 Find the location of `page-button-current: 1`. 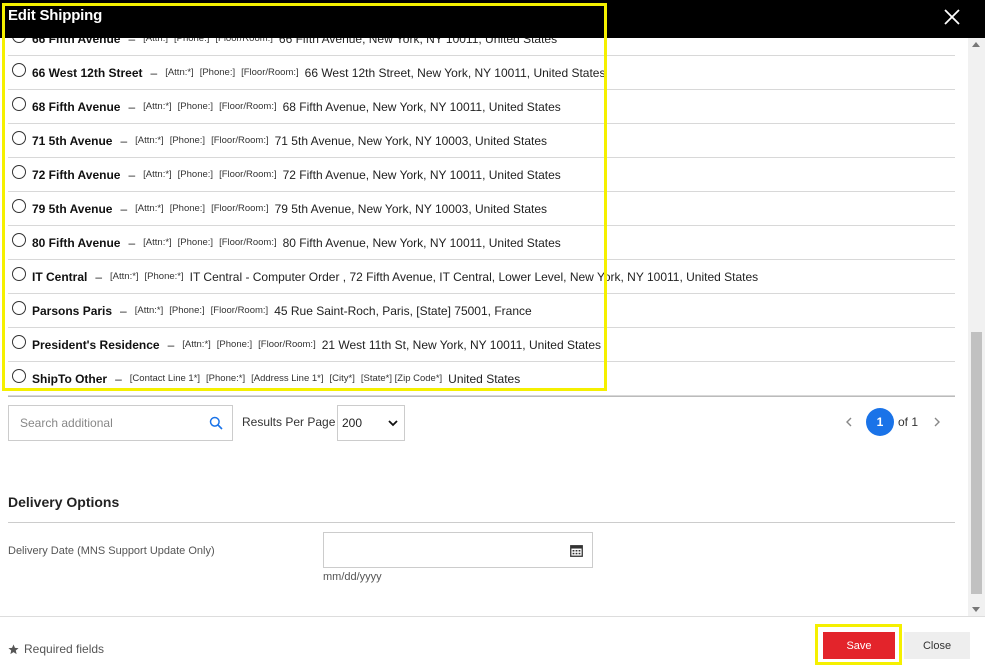

page-button-current: 1 is located at coordinates (880, 422).